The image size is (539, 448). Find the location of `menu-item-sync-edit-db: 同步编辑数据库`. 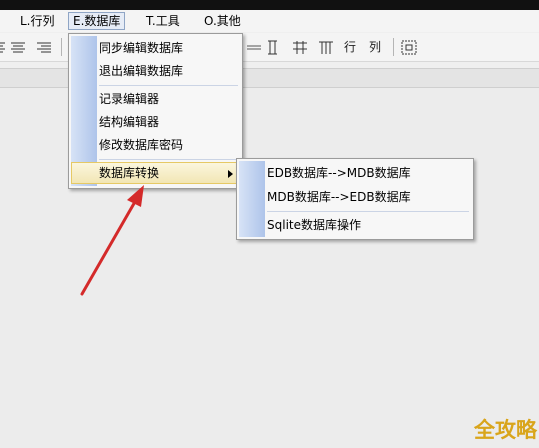

menu-item-sync-edit-db: 同步编辑数据库 is located at coordinates (155, 48).